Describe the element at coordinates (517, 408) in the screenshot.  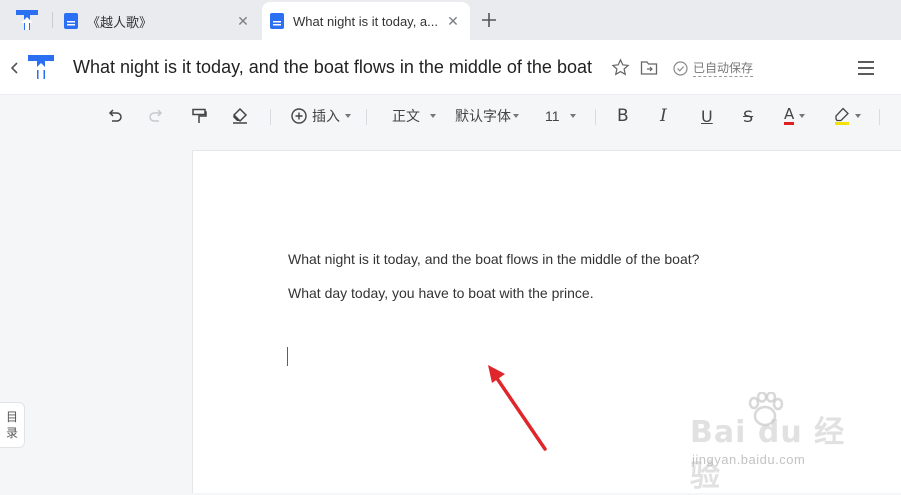
I see `annotation-arrow-icon` at that location.